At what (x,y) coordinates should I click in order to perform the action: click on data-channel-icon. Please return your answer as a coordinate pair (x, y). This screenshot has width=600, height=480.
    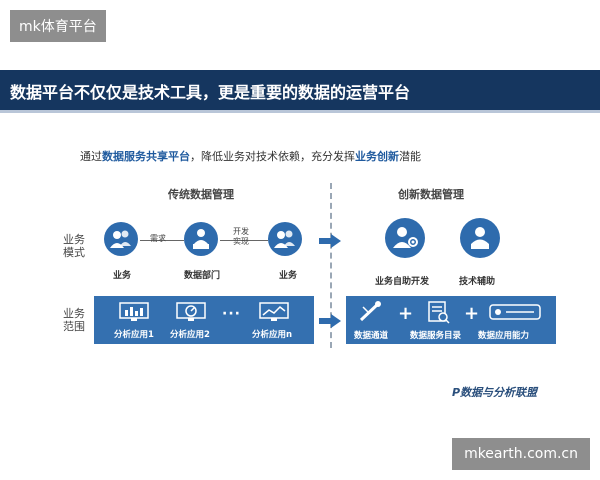
    Looking at the image, I should click on (370, 314).